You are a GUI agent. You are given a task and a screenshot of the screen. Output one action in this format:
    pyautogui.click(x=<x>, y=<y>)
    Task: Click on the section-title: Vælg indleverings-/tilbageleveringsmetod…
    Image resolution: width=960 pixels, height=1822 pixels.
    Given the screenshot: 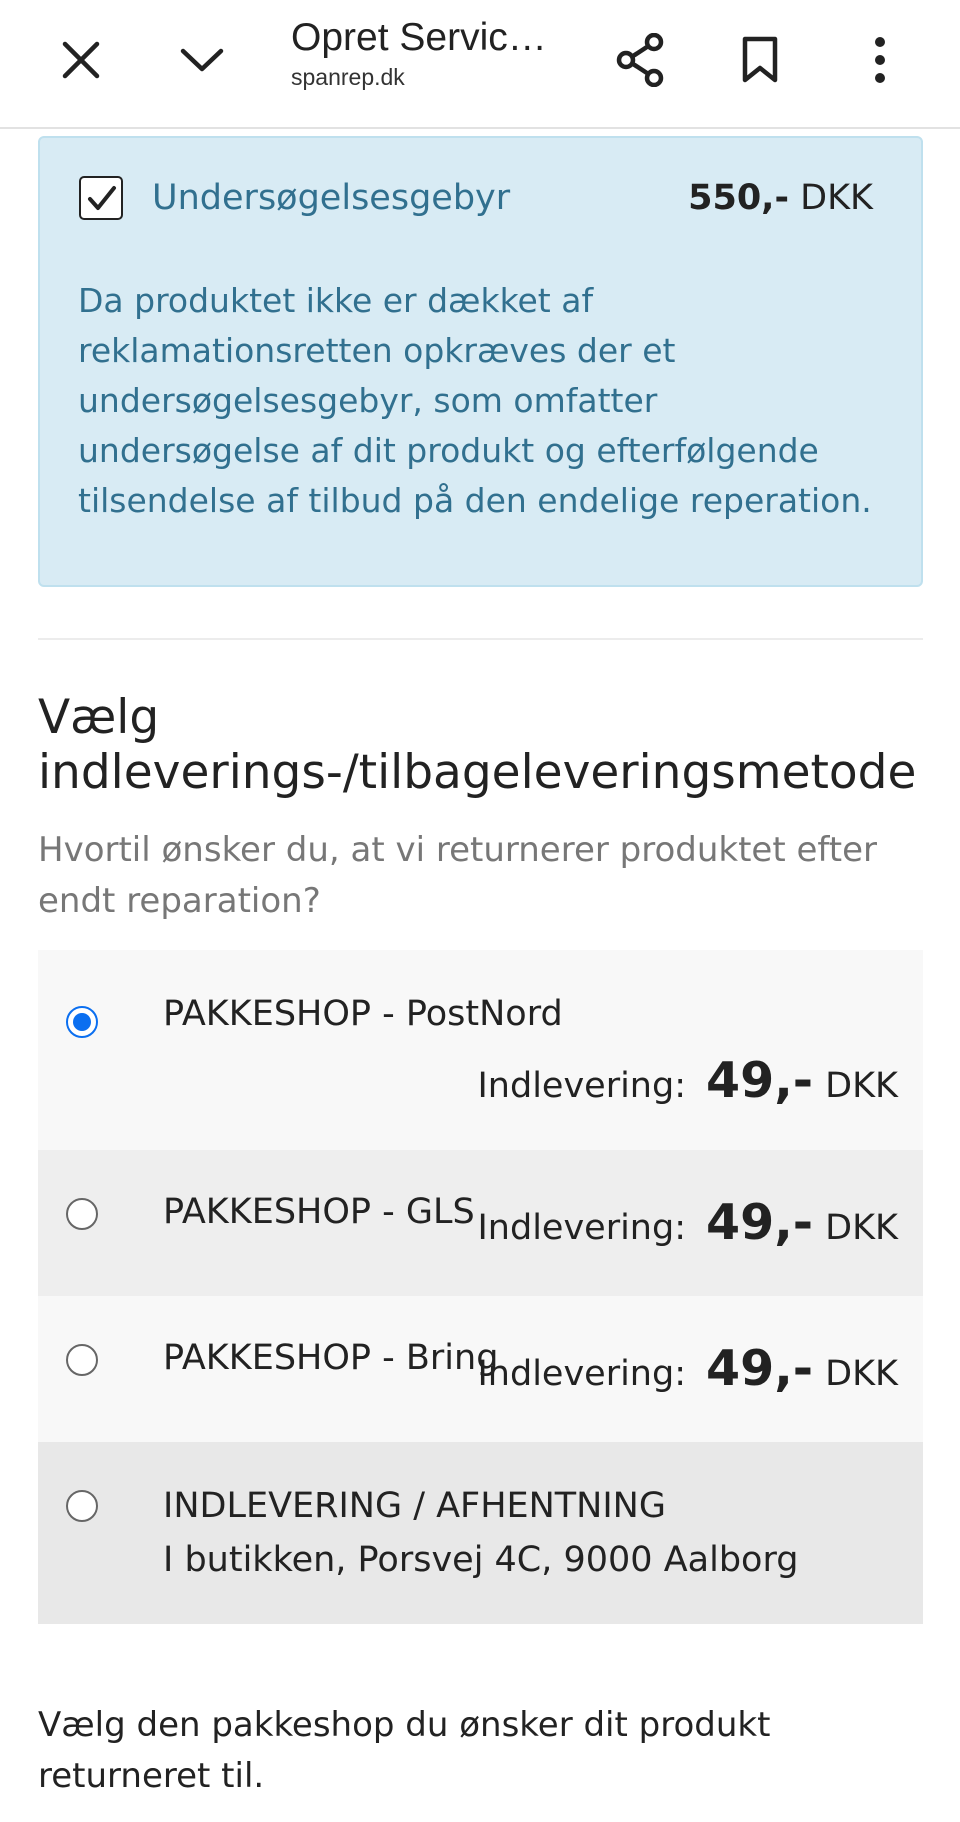 What is the action you would take?
    pyautogui.click(x=488, y=745)
    